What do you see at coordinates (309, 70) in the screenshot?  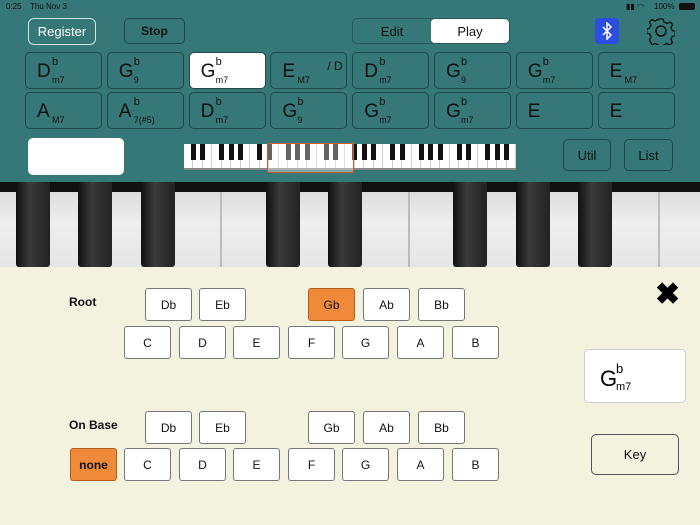 I see `chord-button: E M7 / D` at bounding box center [309, 70].